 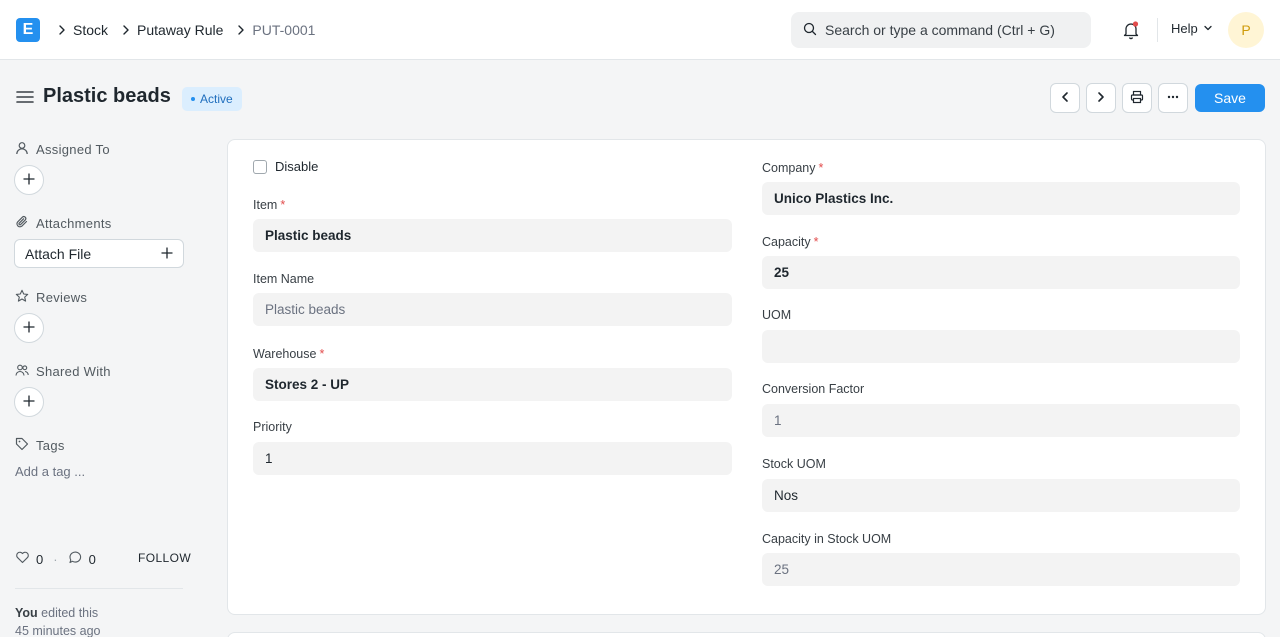 I want to click on activity-text: edited this, so click(x=68, y=613).